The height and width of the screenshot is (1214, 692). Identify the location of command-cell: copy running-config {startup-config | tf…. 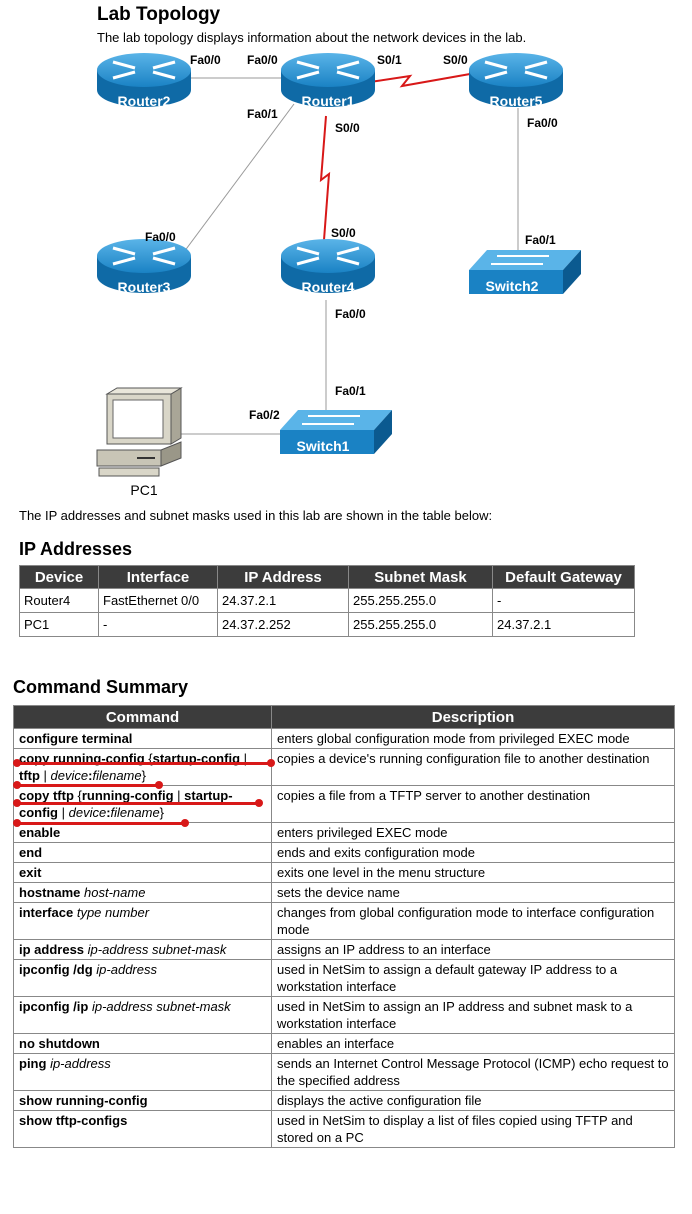
(142, 767).